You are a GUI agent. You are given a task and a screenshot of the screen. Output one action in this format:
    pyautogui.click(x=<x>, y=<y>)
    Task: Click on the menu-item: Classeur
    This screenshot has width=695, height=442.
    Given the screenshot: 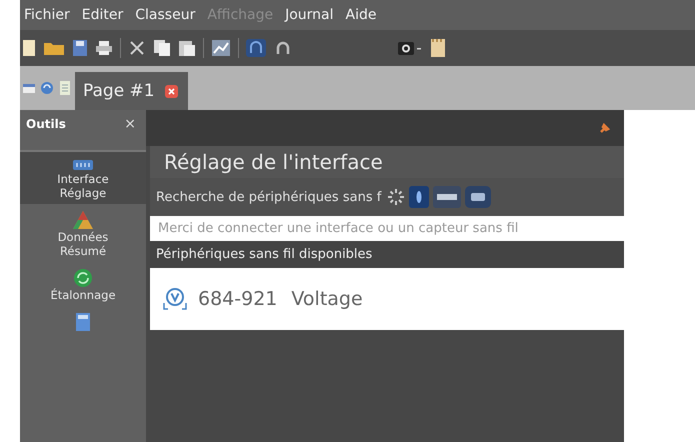 What is the action you would take?
    pyautogui.click(x=165, y=15)
    